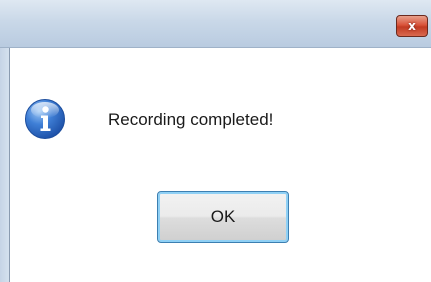  I want to click on close-button: x, so click(412, 26).